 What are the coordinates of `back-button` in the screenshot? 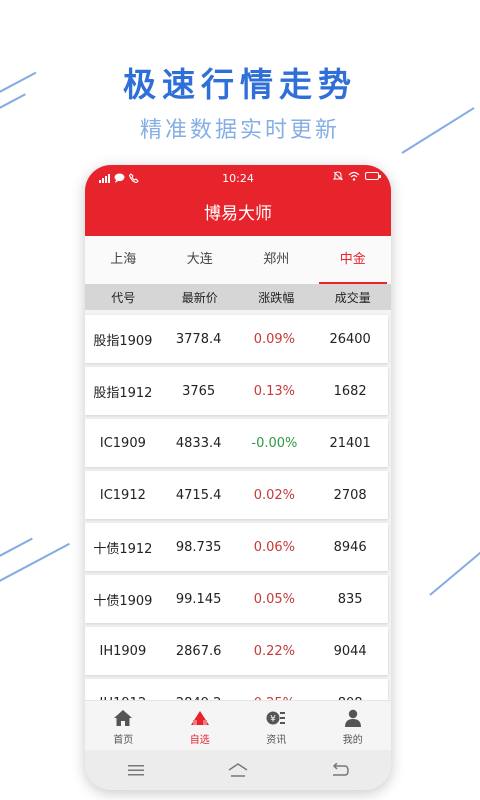 It's located at (340, 770).